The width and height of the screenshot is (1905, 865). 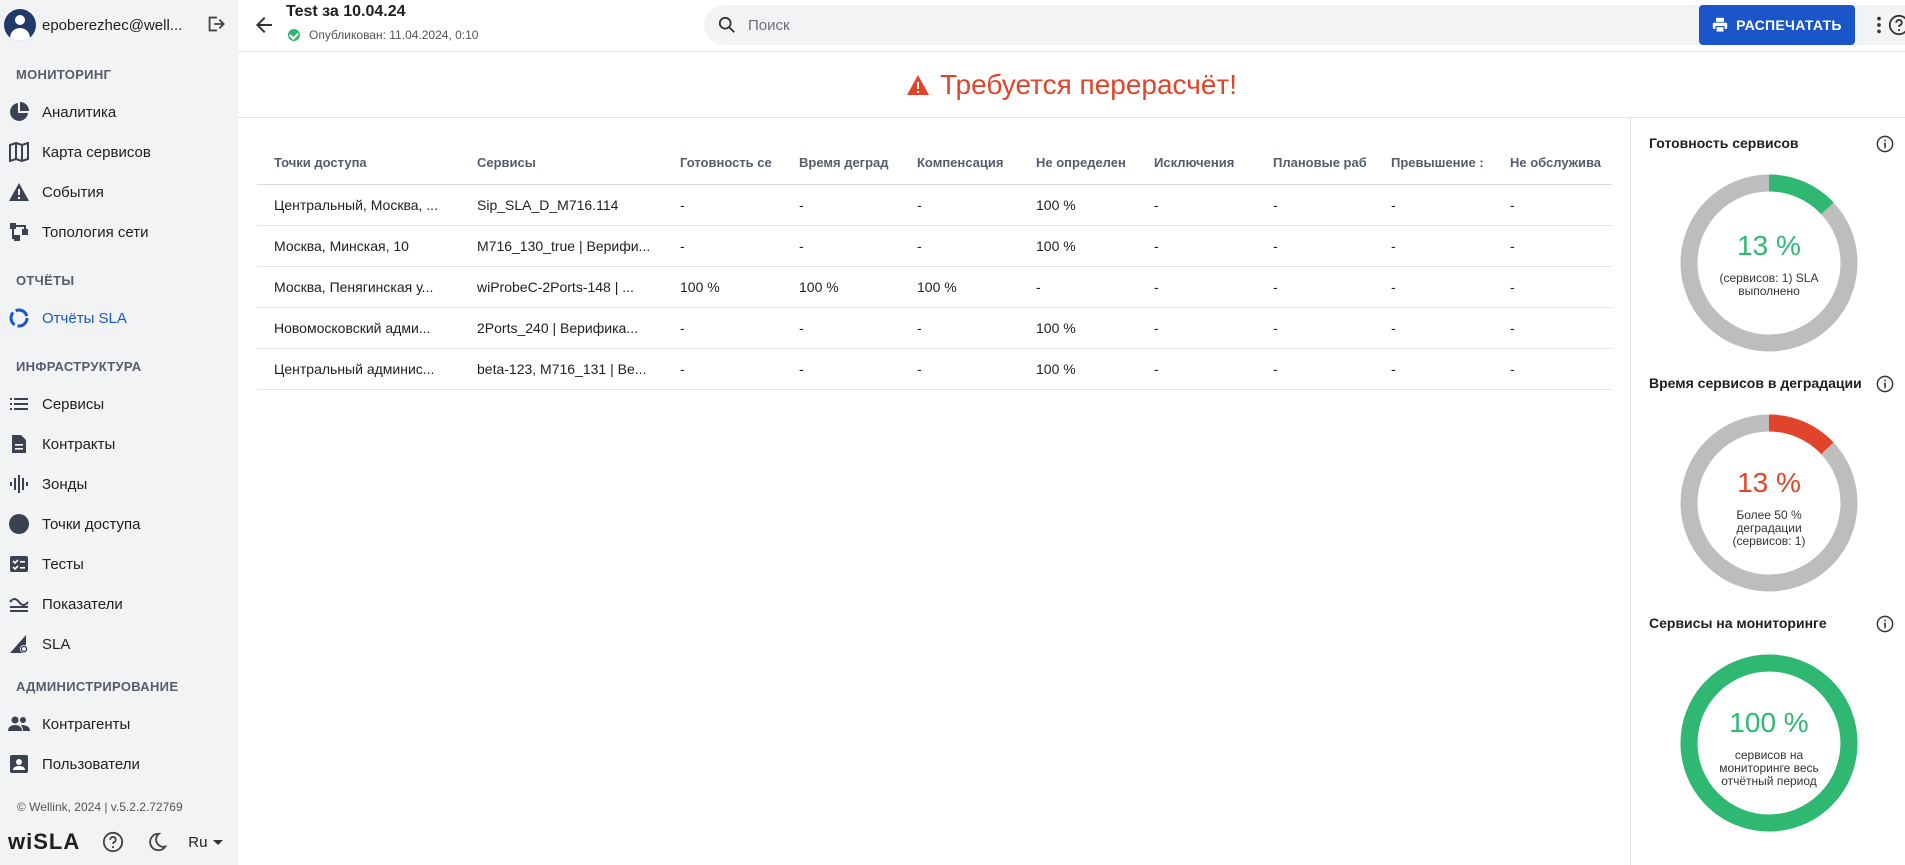 I want to click on column-header: Превышение :, so click(x=1433, y=162).